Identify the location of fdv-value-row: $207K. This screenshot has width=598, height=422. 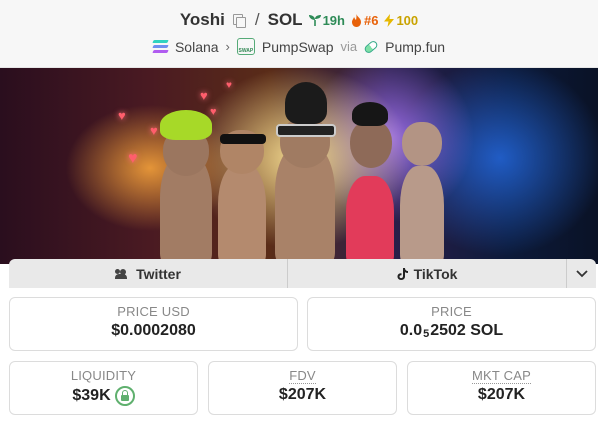
(302, 395).